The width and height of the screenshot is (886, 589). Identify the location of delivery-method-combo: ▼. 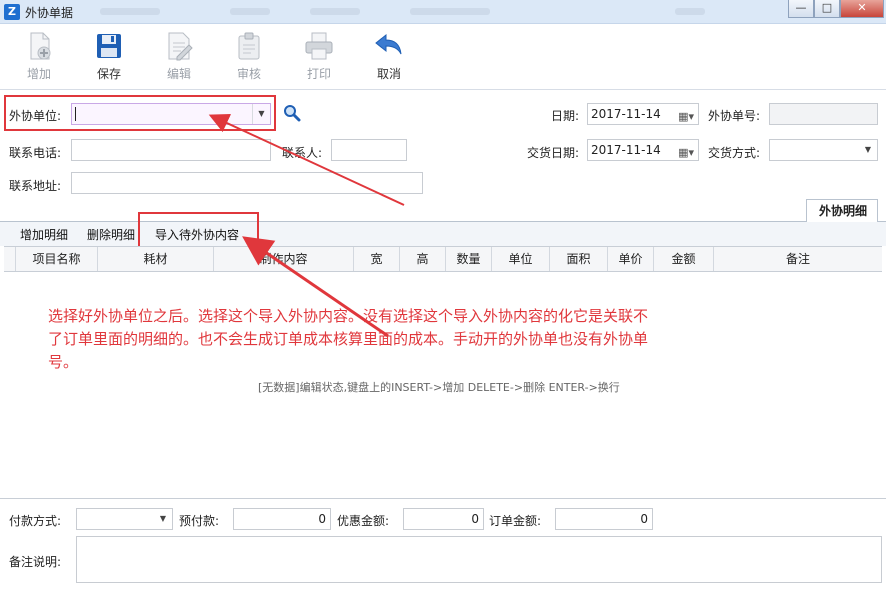
(823, 150).